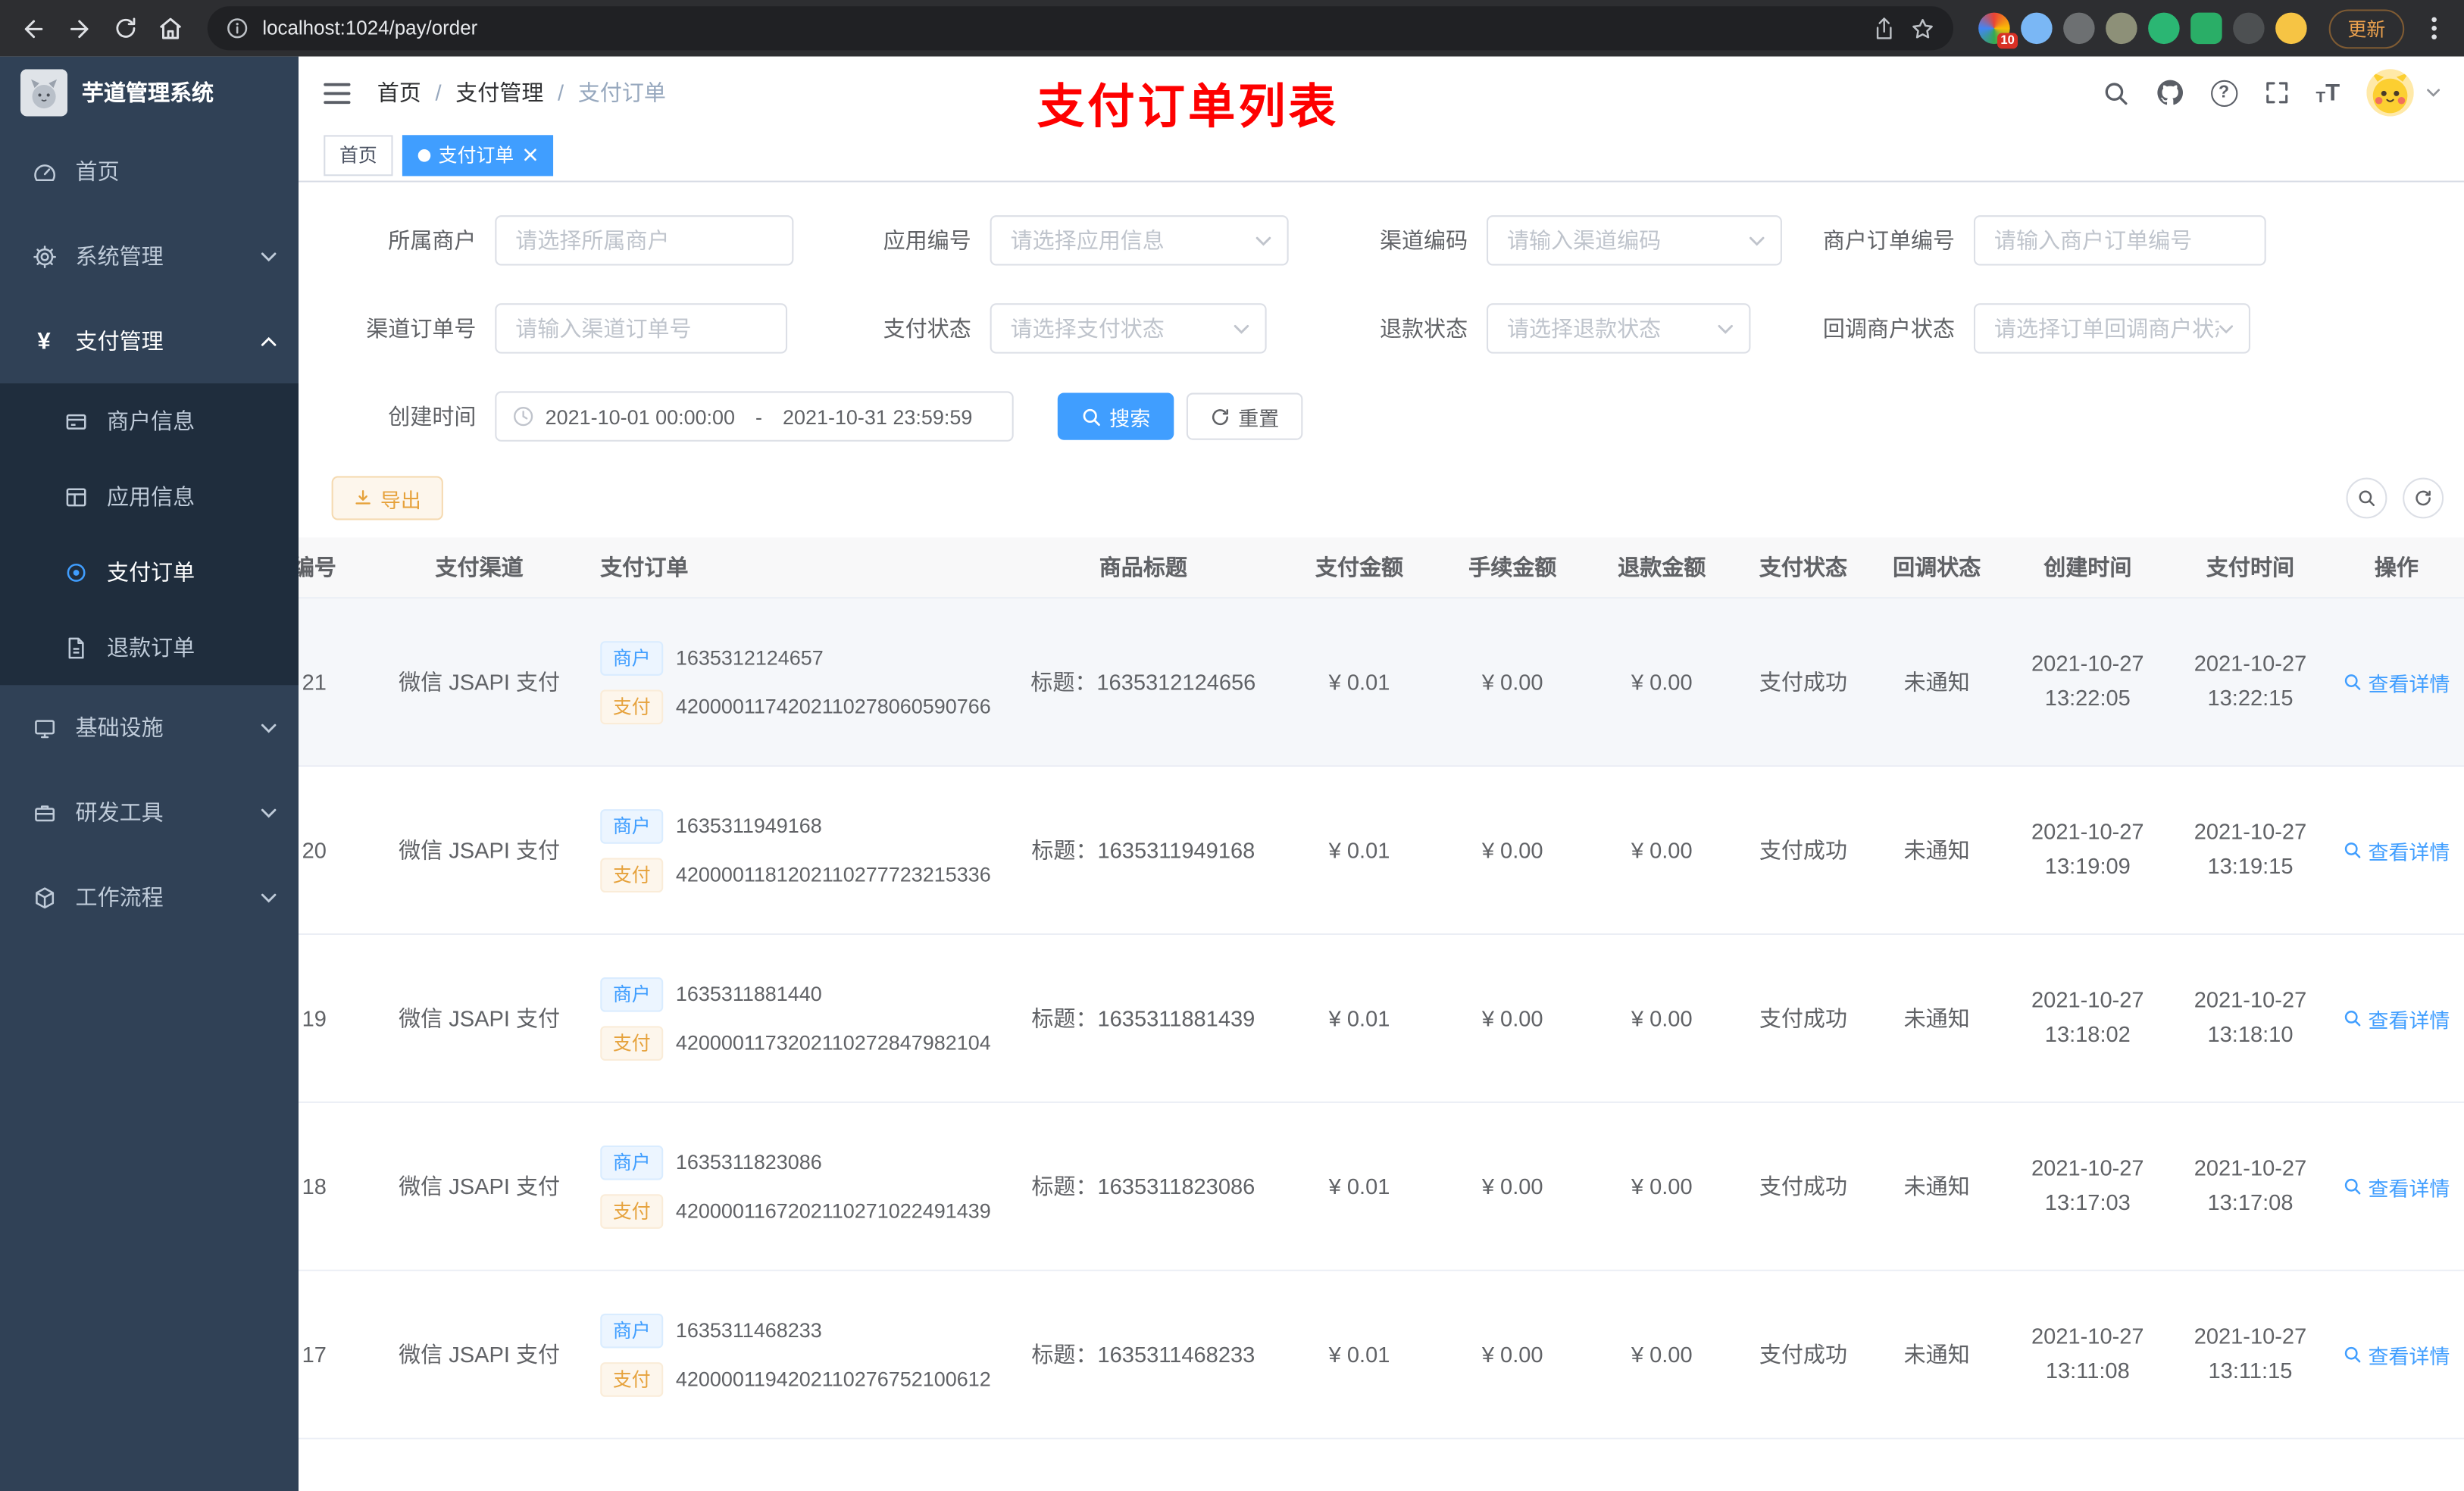 Image resolution: width=2464 pixels, height=1491 pixels. What do you see at coordinates (1619, 328) in the screenshot?
I see `refund-status-select: 请选择退款状态` at bounding box center [1619, 328].